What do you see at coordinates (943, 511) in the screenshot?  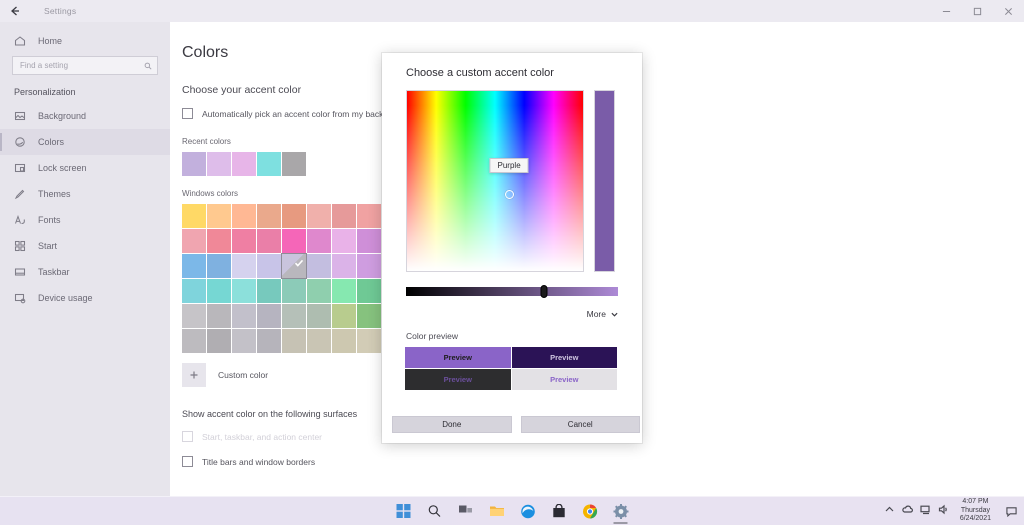 I see `volume-icon` at bounding box center [943, 511].